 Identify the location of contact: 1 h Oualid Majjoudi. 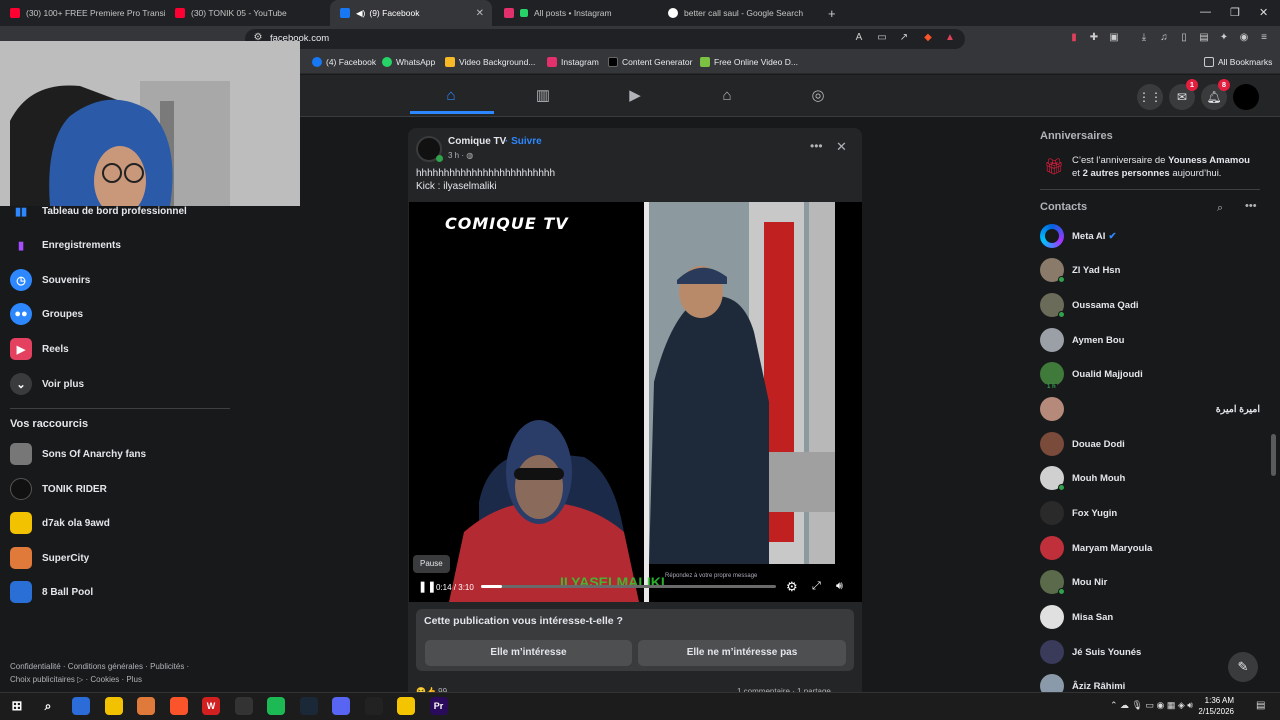
(1150, 376).